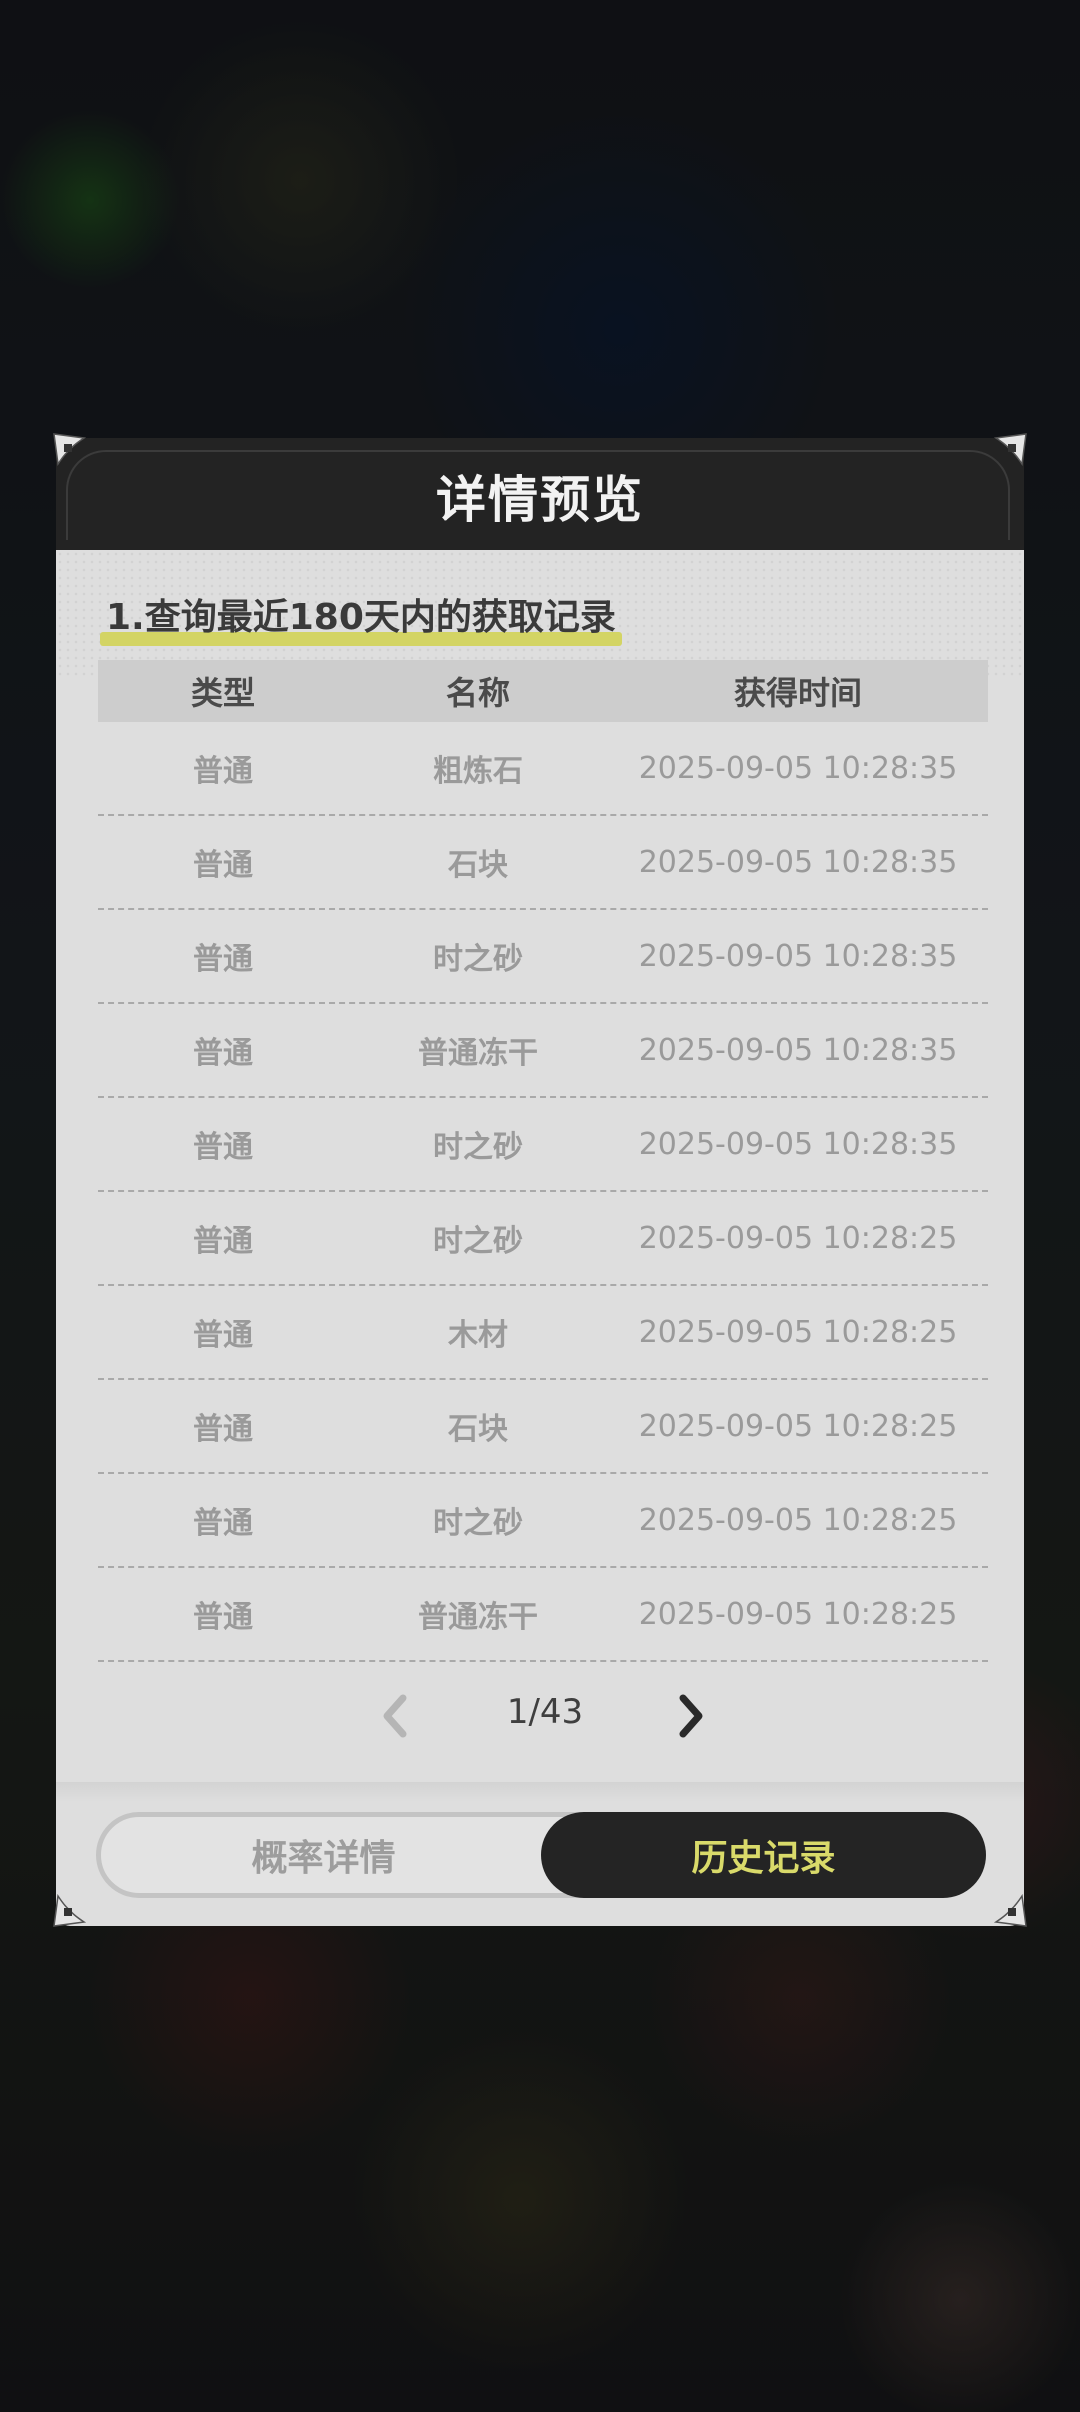 The width and height of the screenshot is (1080, 2412). What do you see at coordinates (543, 1427) in the screenshot?
I see `table-row: 普通 石块 2025-09-05 10:28:25` at bounding box center [543, 1427].